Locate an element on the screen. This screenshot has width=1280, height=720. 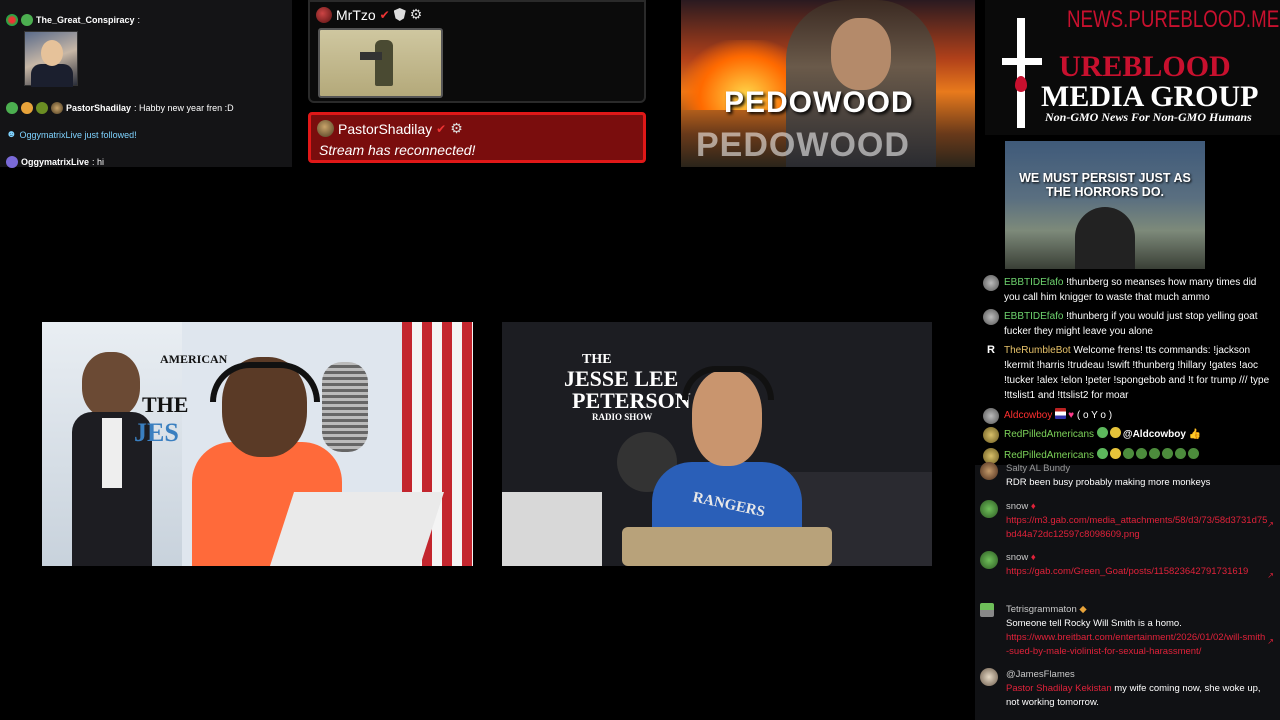
chat-message: : Habby new year fren :D is located at coordinates (184, 108).